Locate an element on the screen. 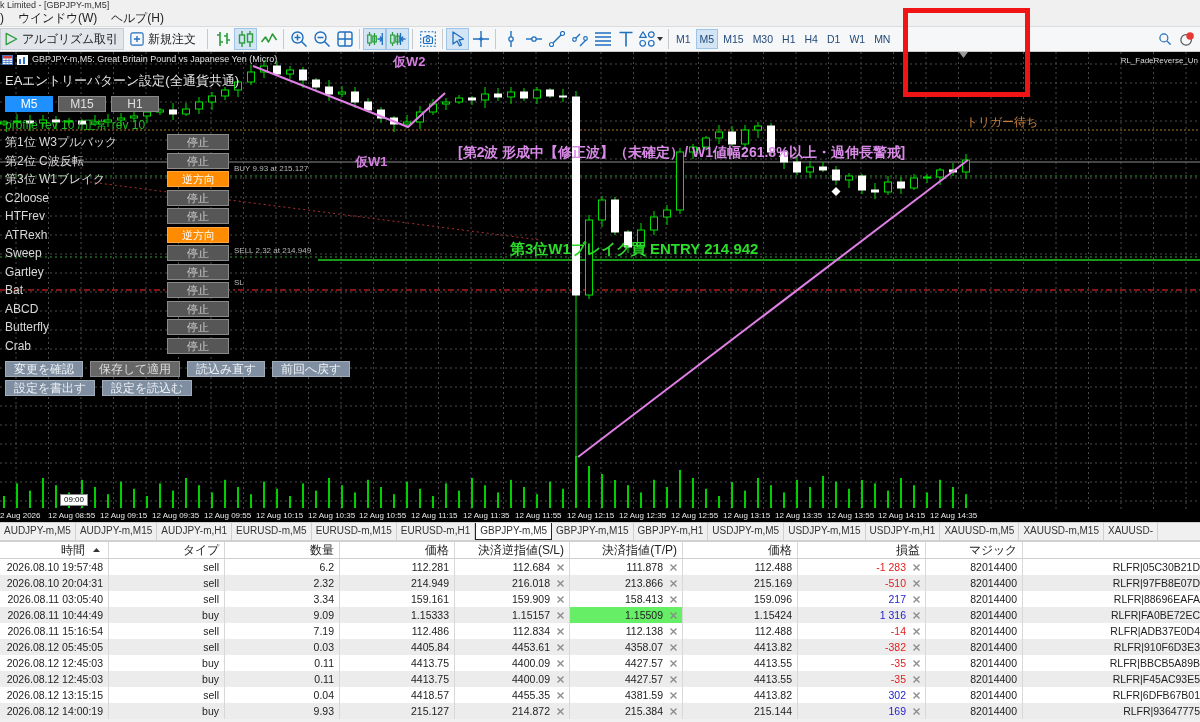 The height and width of the screenshot is (722, 1200). timeframe-button: M30 is located at coordinates (763, 39).